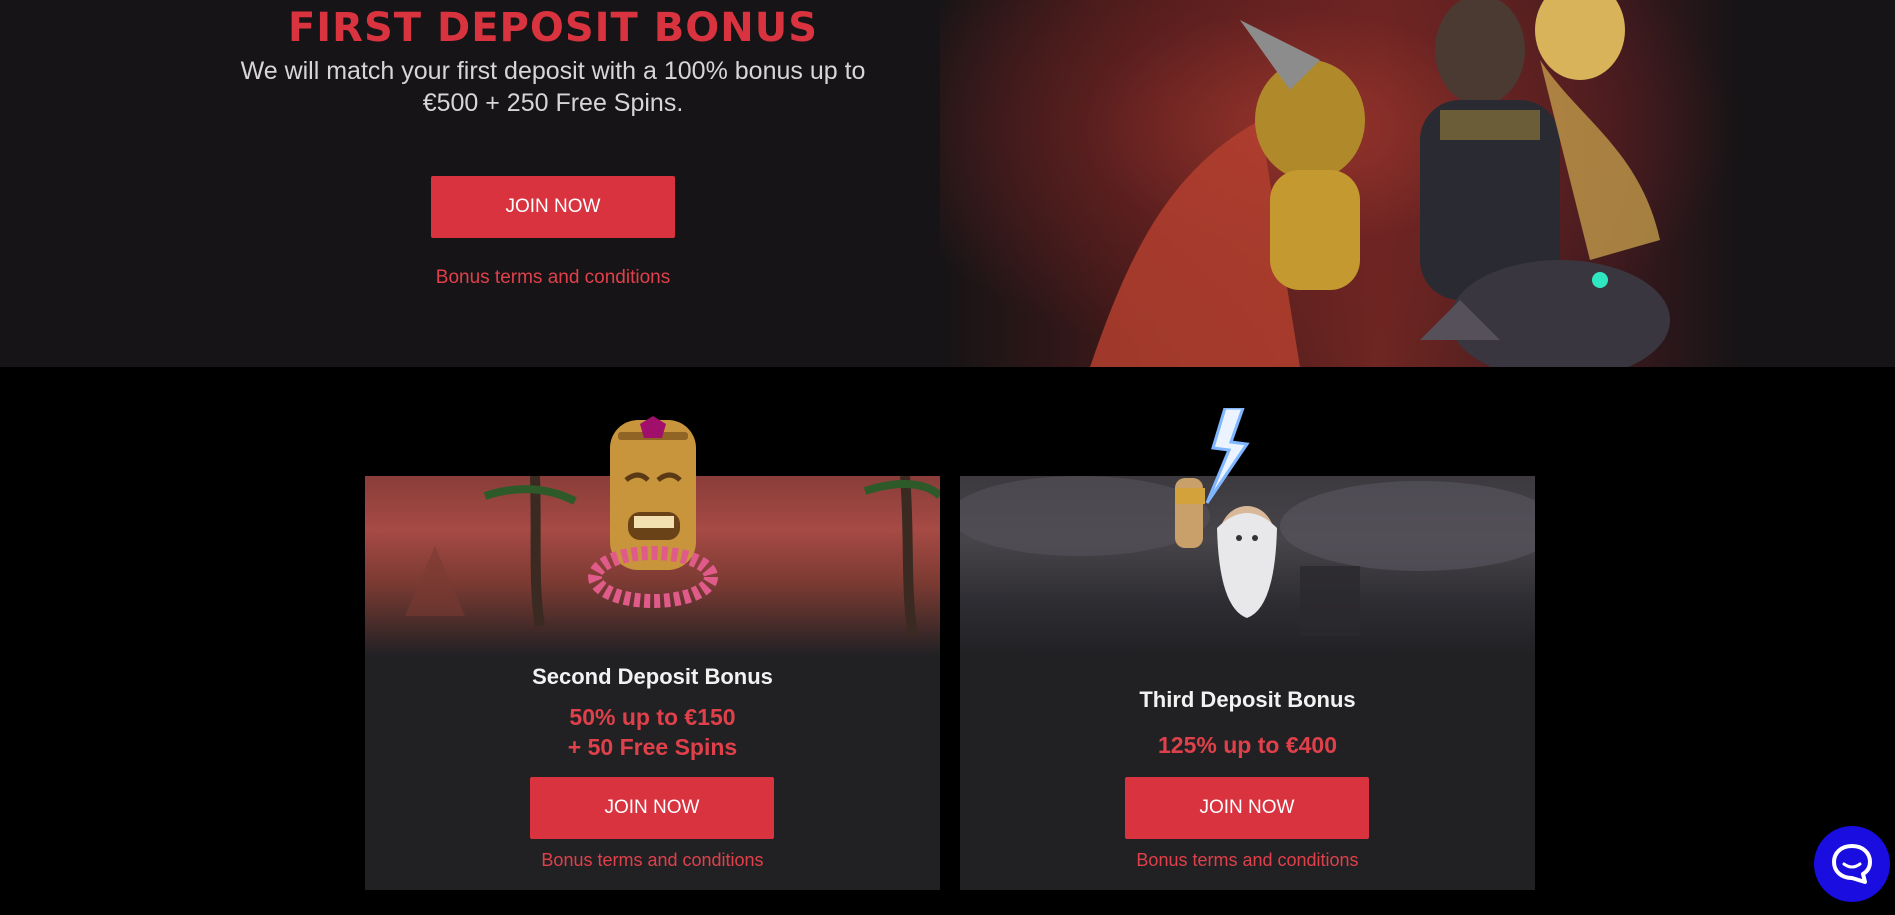 This screenshot has height=915, width=1895. Describe the element at coordinates (553, 27) in the screenshot. I see `hero-title: FIRST DEPOSIT BONUS` at that location.